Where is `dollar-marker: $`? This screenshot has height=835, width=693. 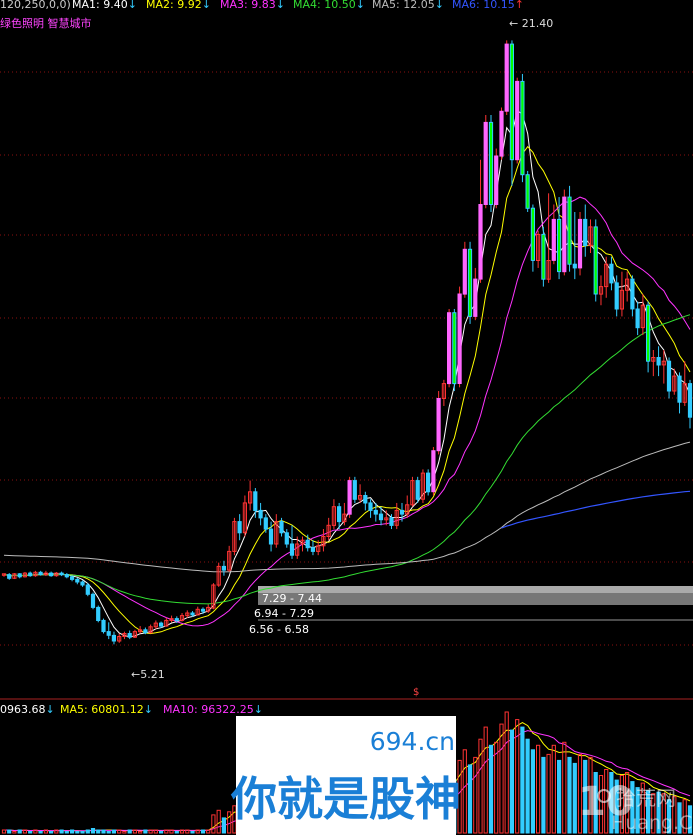
dollar-marker: $ is located at coordinates (416, 692).